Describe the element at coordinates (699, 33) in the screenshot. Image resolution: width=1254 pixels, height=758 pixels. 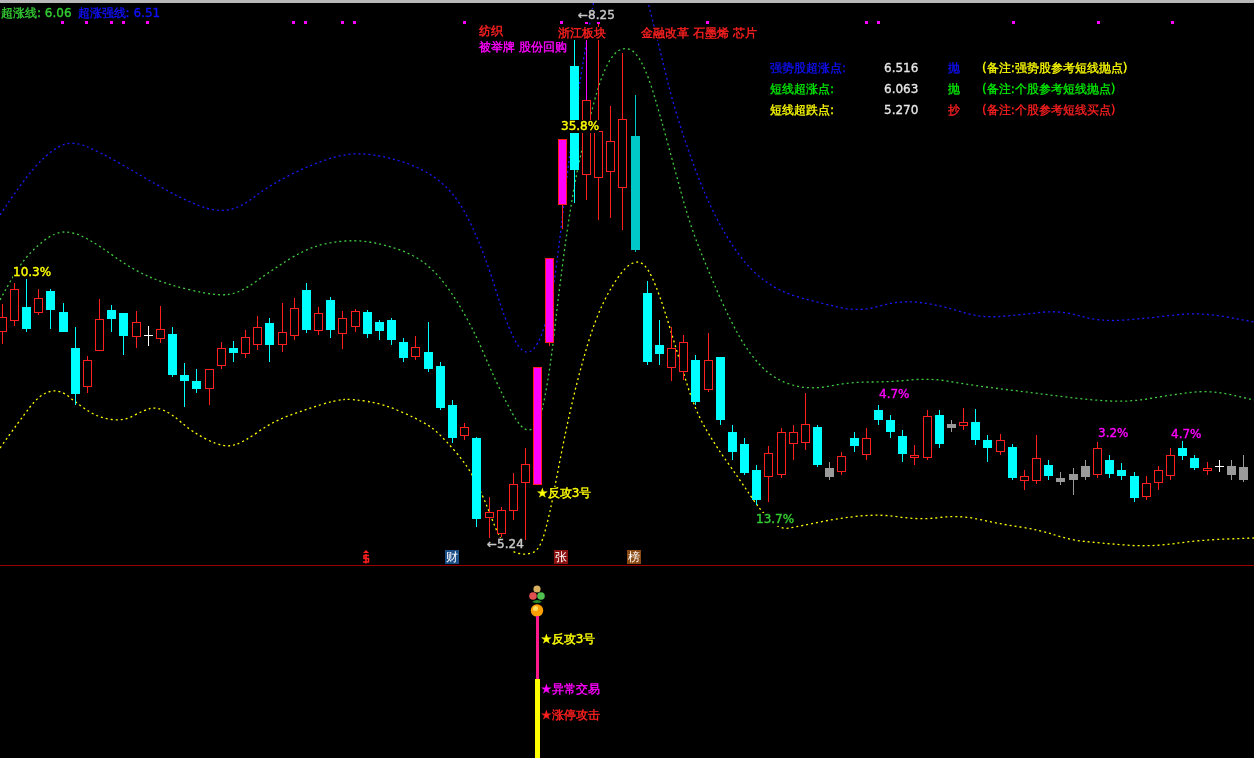
I see `concept-tag-label: 金融改革 石墨烯 芯片` at that location.